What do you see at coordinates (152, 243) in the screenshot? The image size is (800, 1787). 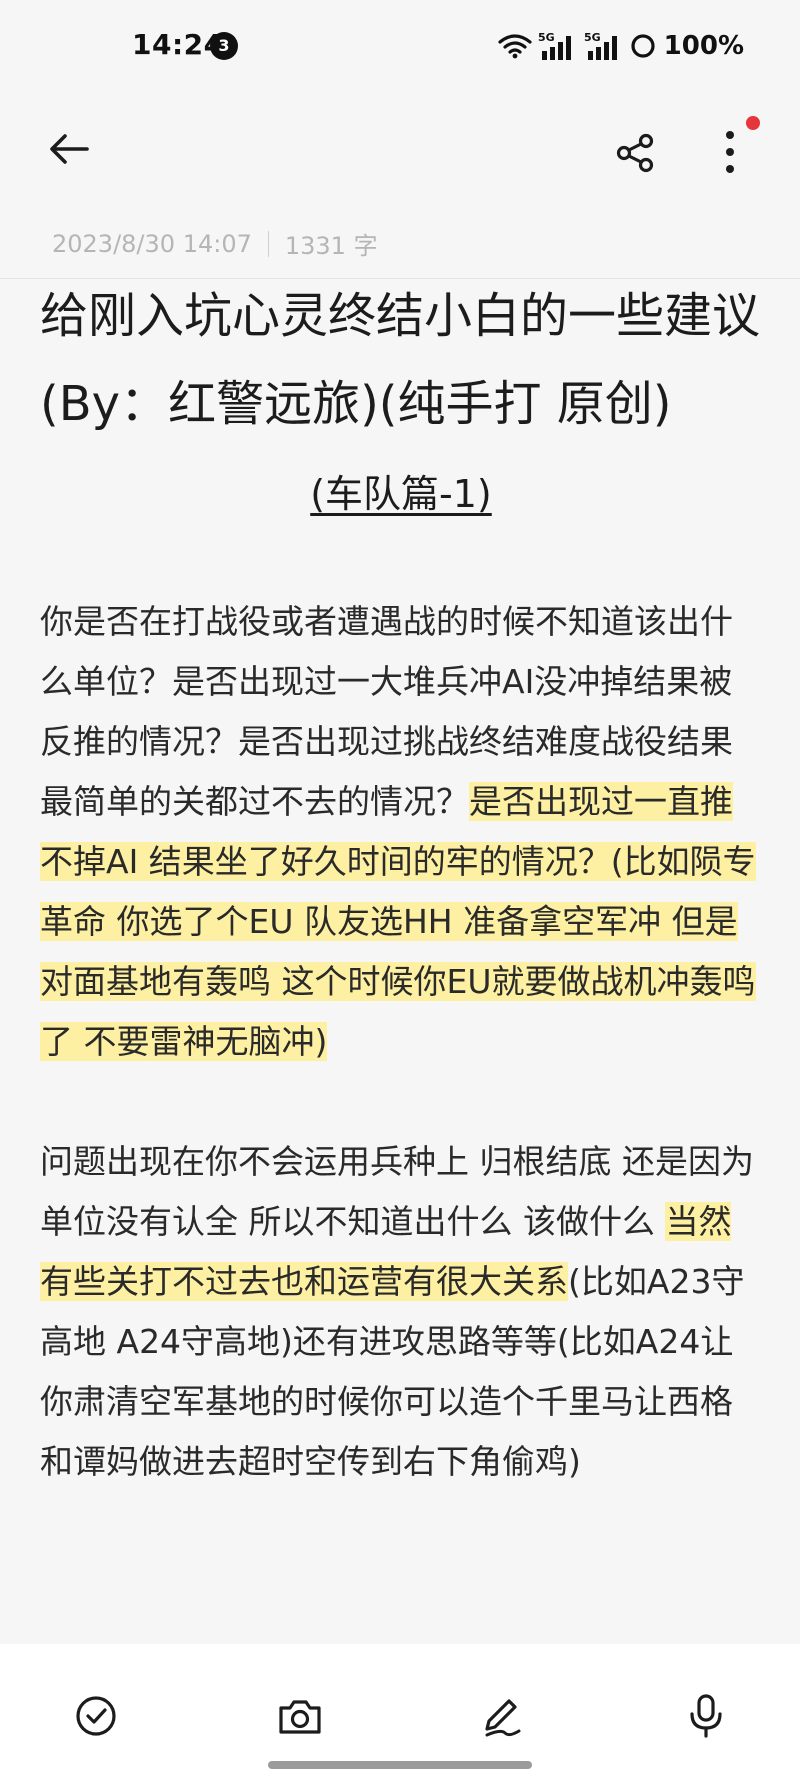 I see `note-datetime: 2023/8/30 14:07` at bounding box center [152, 243].